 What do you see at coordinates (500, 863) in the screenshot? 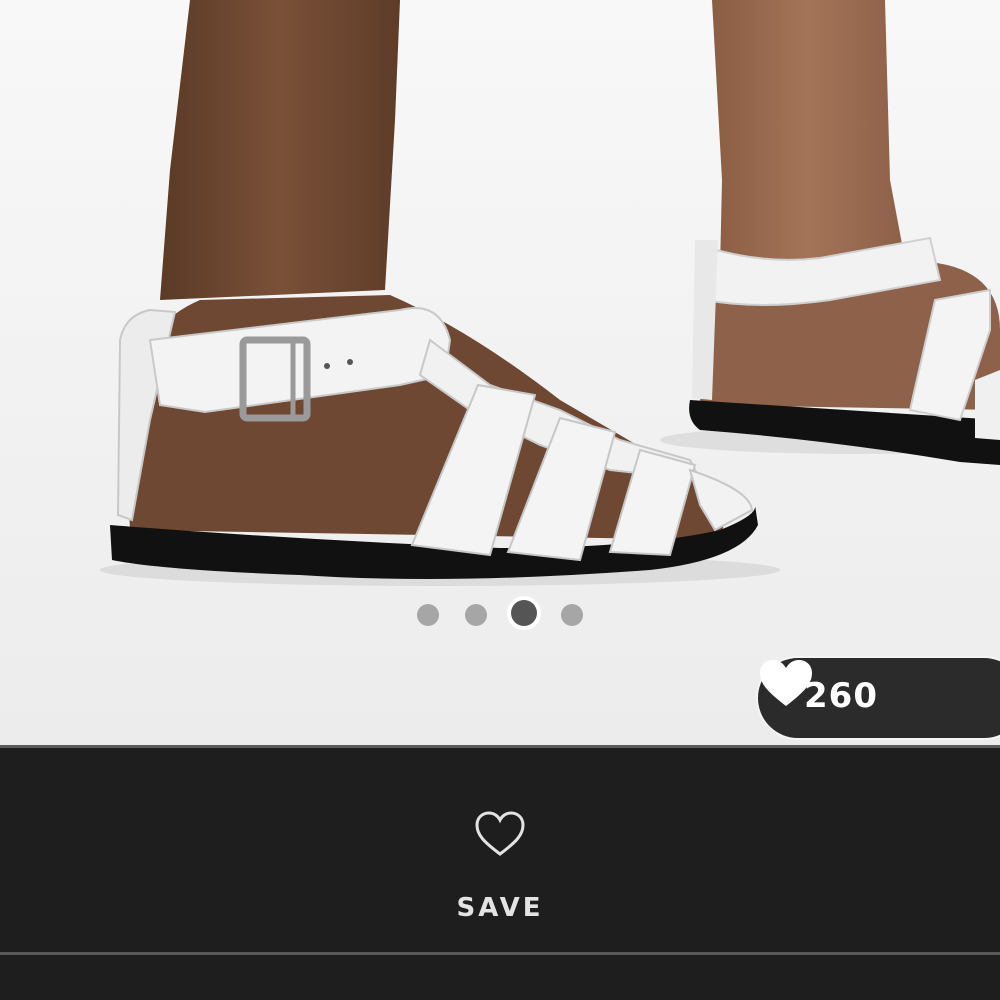
I see `save-button: SAVE` at bounding box center [500, 863].